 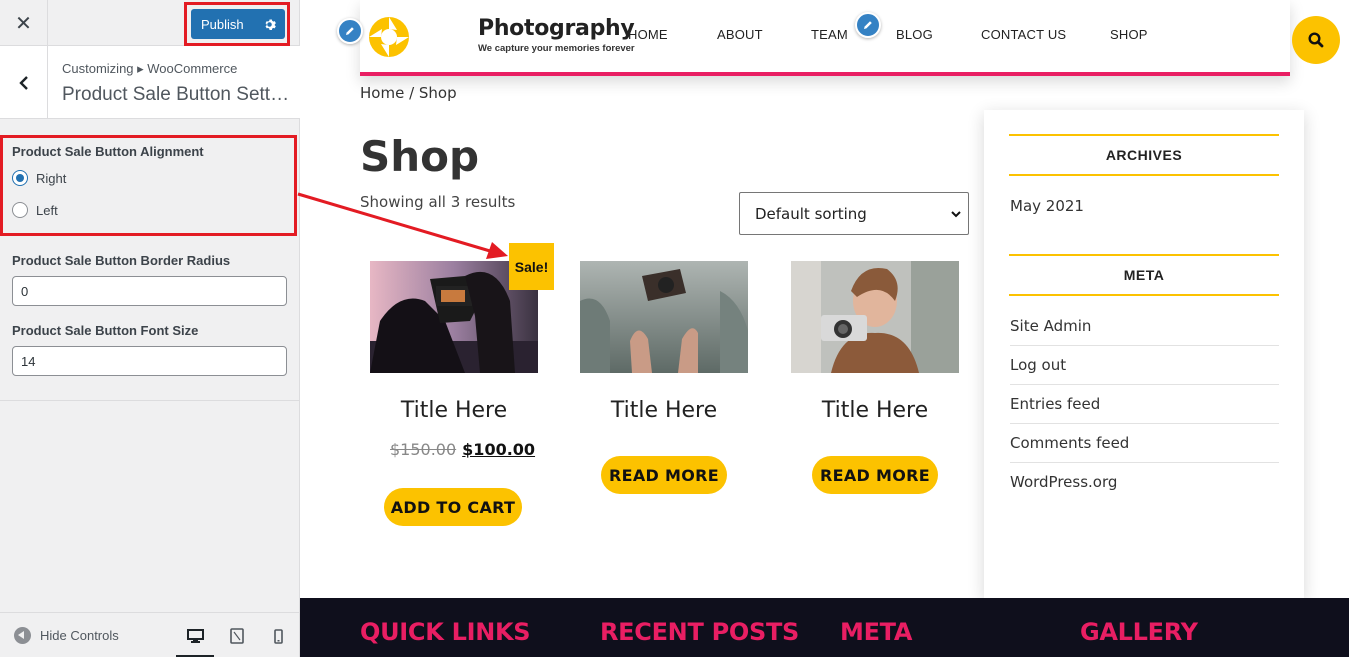 What do you see at coordinates (1129, 34) in the screenshot?
I see `nav-shop: SHOP` at bounding box center [1129, 34].